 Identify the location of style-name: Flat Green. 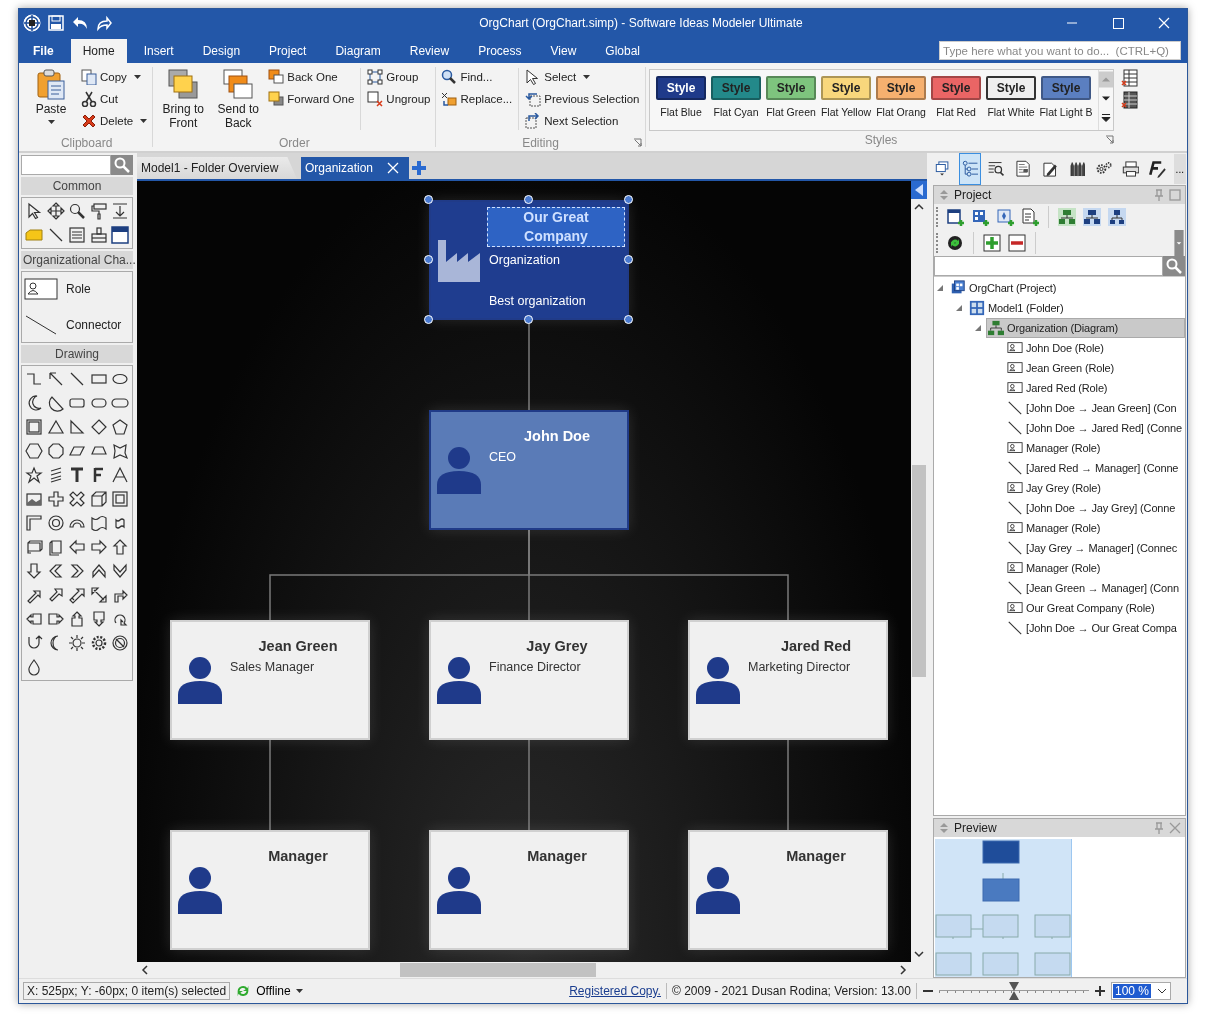
(791, 112).